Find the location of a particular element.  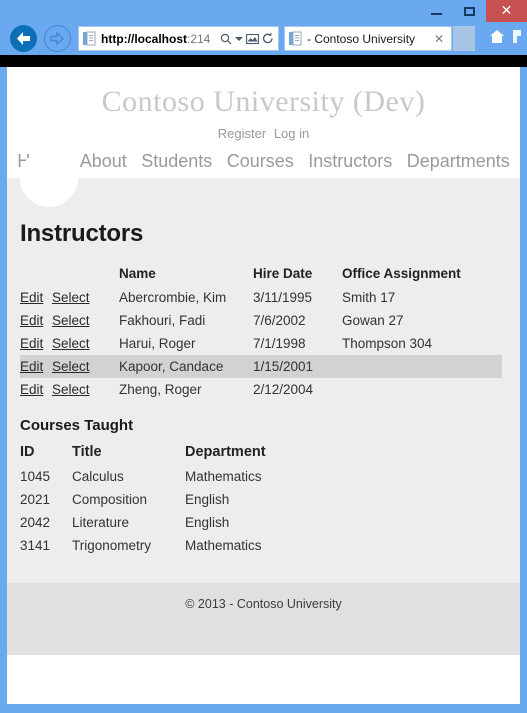

refresh-icon is located at coordinates (268, 38).